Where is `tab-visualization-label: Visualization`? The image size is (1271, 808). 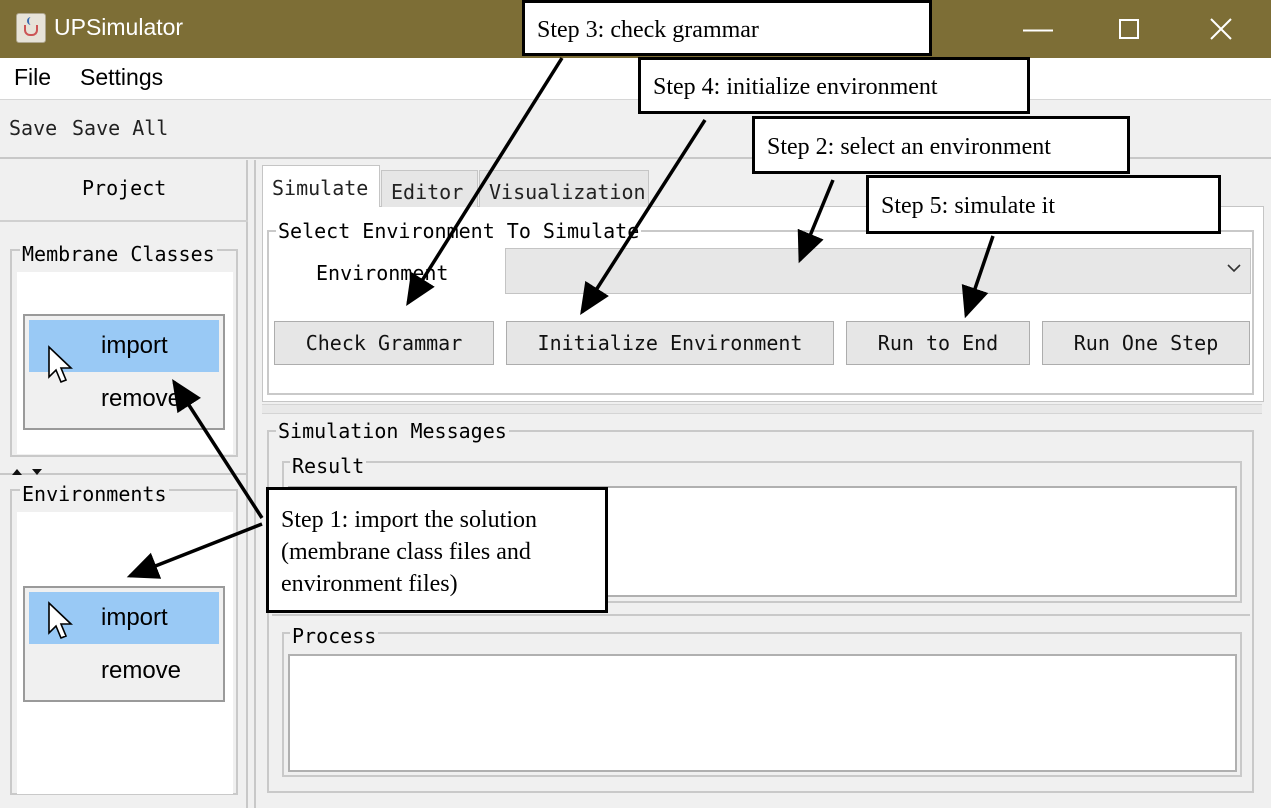
tab-visualization-label: Visualization is located at coordinates (567, 192).